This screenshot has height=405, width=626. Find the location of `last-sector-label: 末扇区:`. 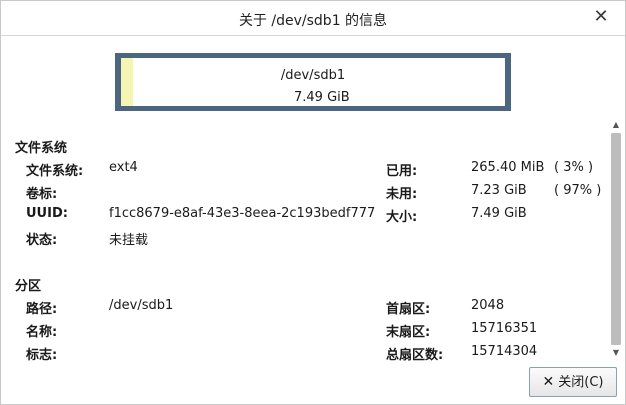

last-sector-label: 末扇区: is located at coordinates (408, 332).